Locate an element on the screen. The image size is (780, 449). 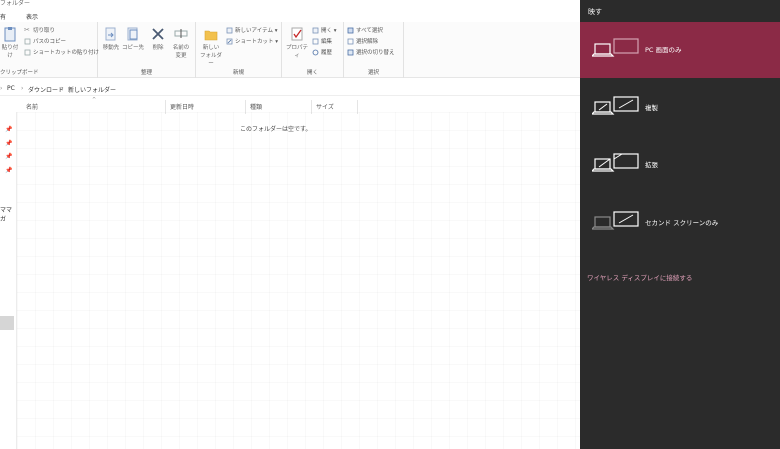
rename-label-1: 名前の is located at coordinates (181, 48).